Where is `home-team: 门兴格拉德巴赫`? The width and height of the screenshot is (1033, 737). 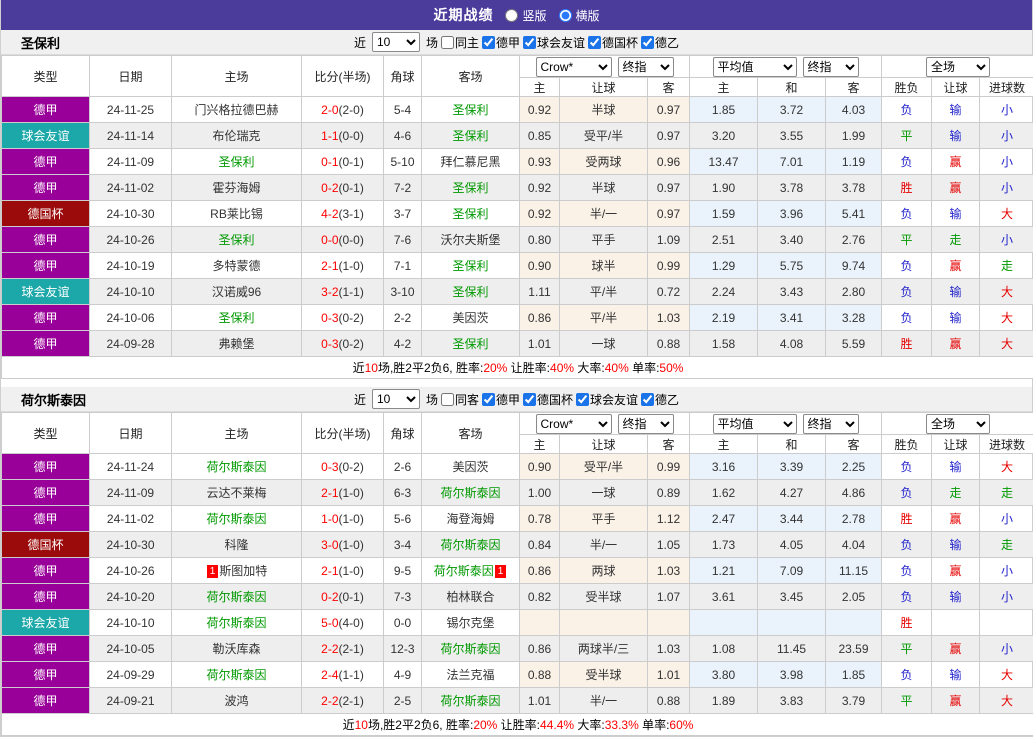
home-team: 门兴格拉德巴赫 is located at coordinates (237, 110).